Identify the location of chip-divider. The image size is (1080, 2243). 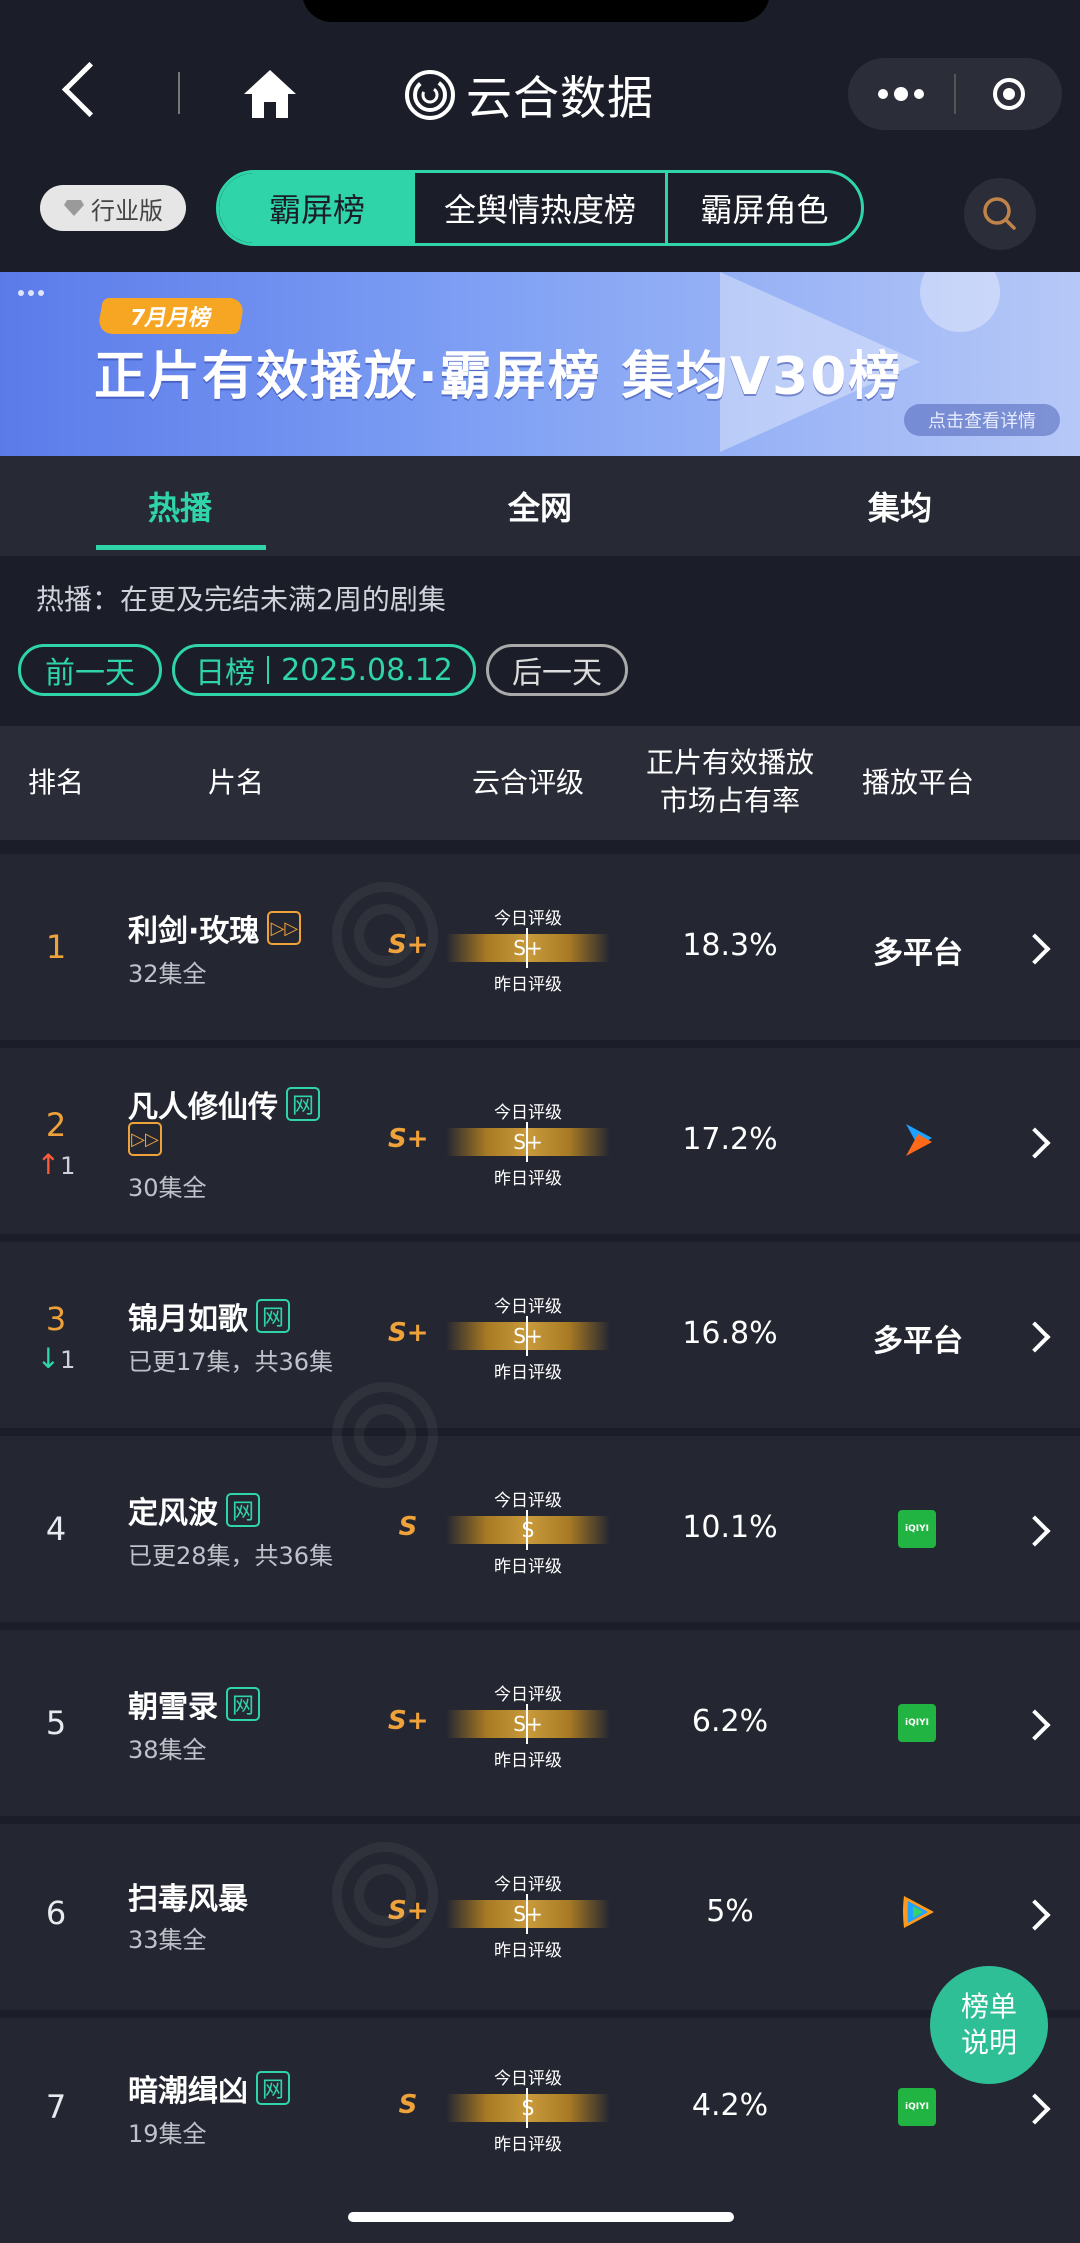
(268, 670).